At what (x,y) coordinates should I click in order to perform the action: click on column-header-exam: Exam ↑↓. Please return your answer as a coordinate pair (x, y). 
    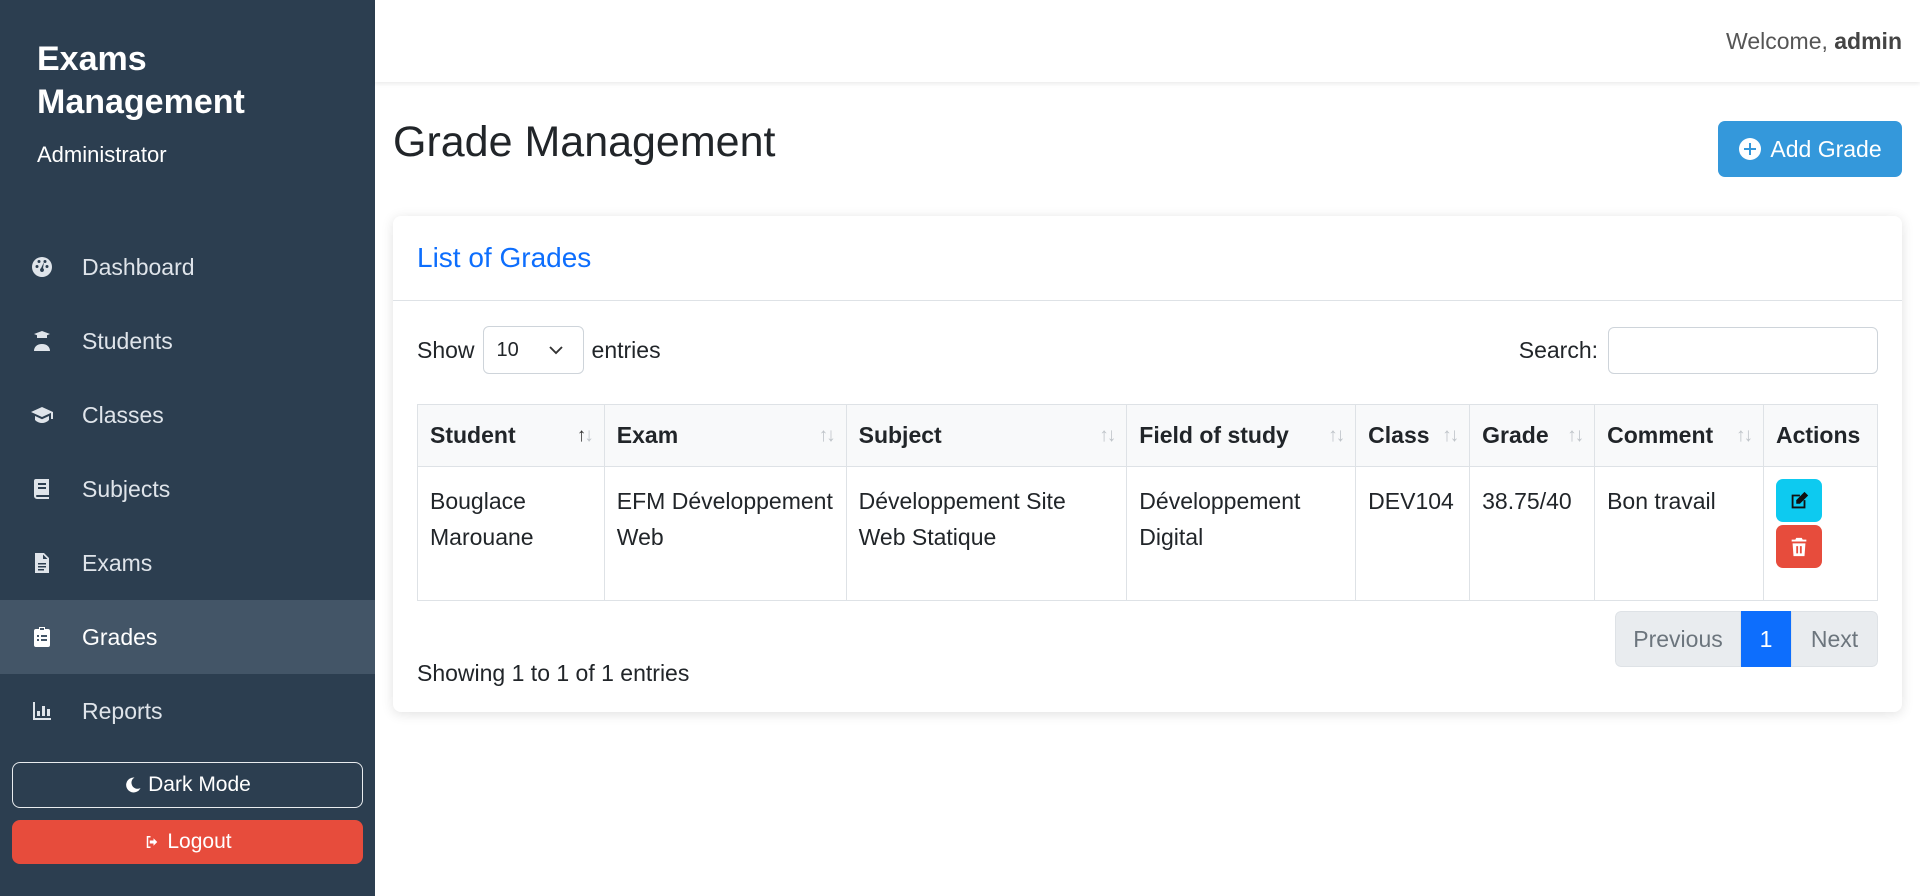
    Looking at the image, I should click on (725, 435).